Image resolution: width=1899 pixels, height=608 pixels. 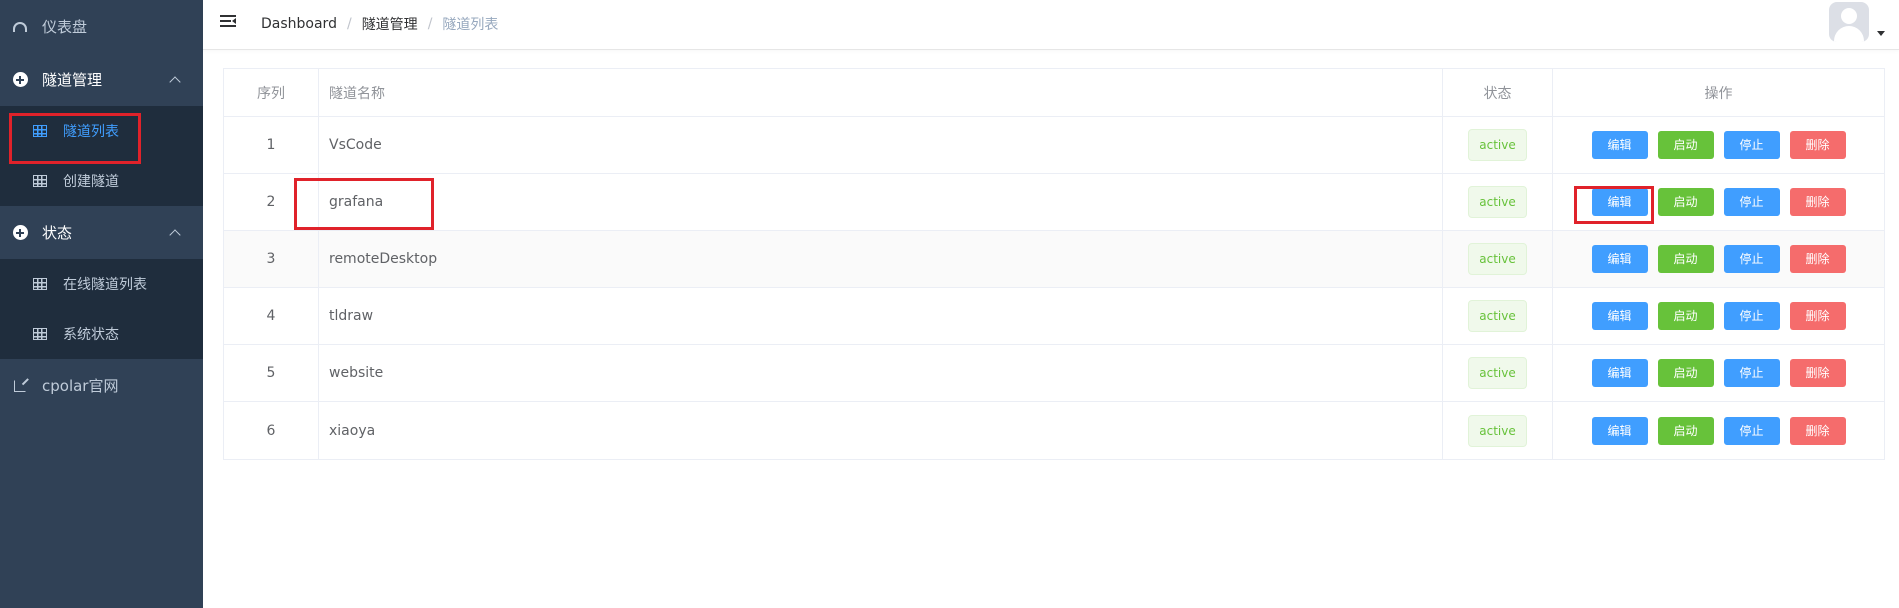 What do you see at coordinates (881, 259) in the screenshot?
I see `tunnel-name: remoteDesktop` at bounding box center [881, 259].